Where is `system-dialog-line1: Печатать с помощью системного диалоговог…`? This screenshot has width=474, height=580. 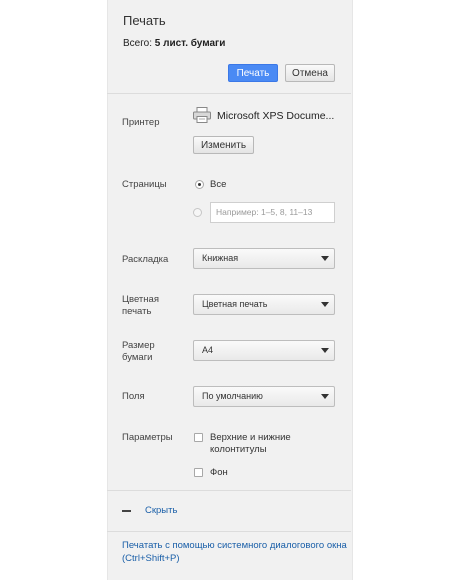
system-dialog-line1: Печатать с помощью системного диалоговог… is located at coordinates (234, 545).